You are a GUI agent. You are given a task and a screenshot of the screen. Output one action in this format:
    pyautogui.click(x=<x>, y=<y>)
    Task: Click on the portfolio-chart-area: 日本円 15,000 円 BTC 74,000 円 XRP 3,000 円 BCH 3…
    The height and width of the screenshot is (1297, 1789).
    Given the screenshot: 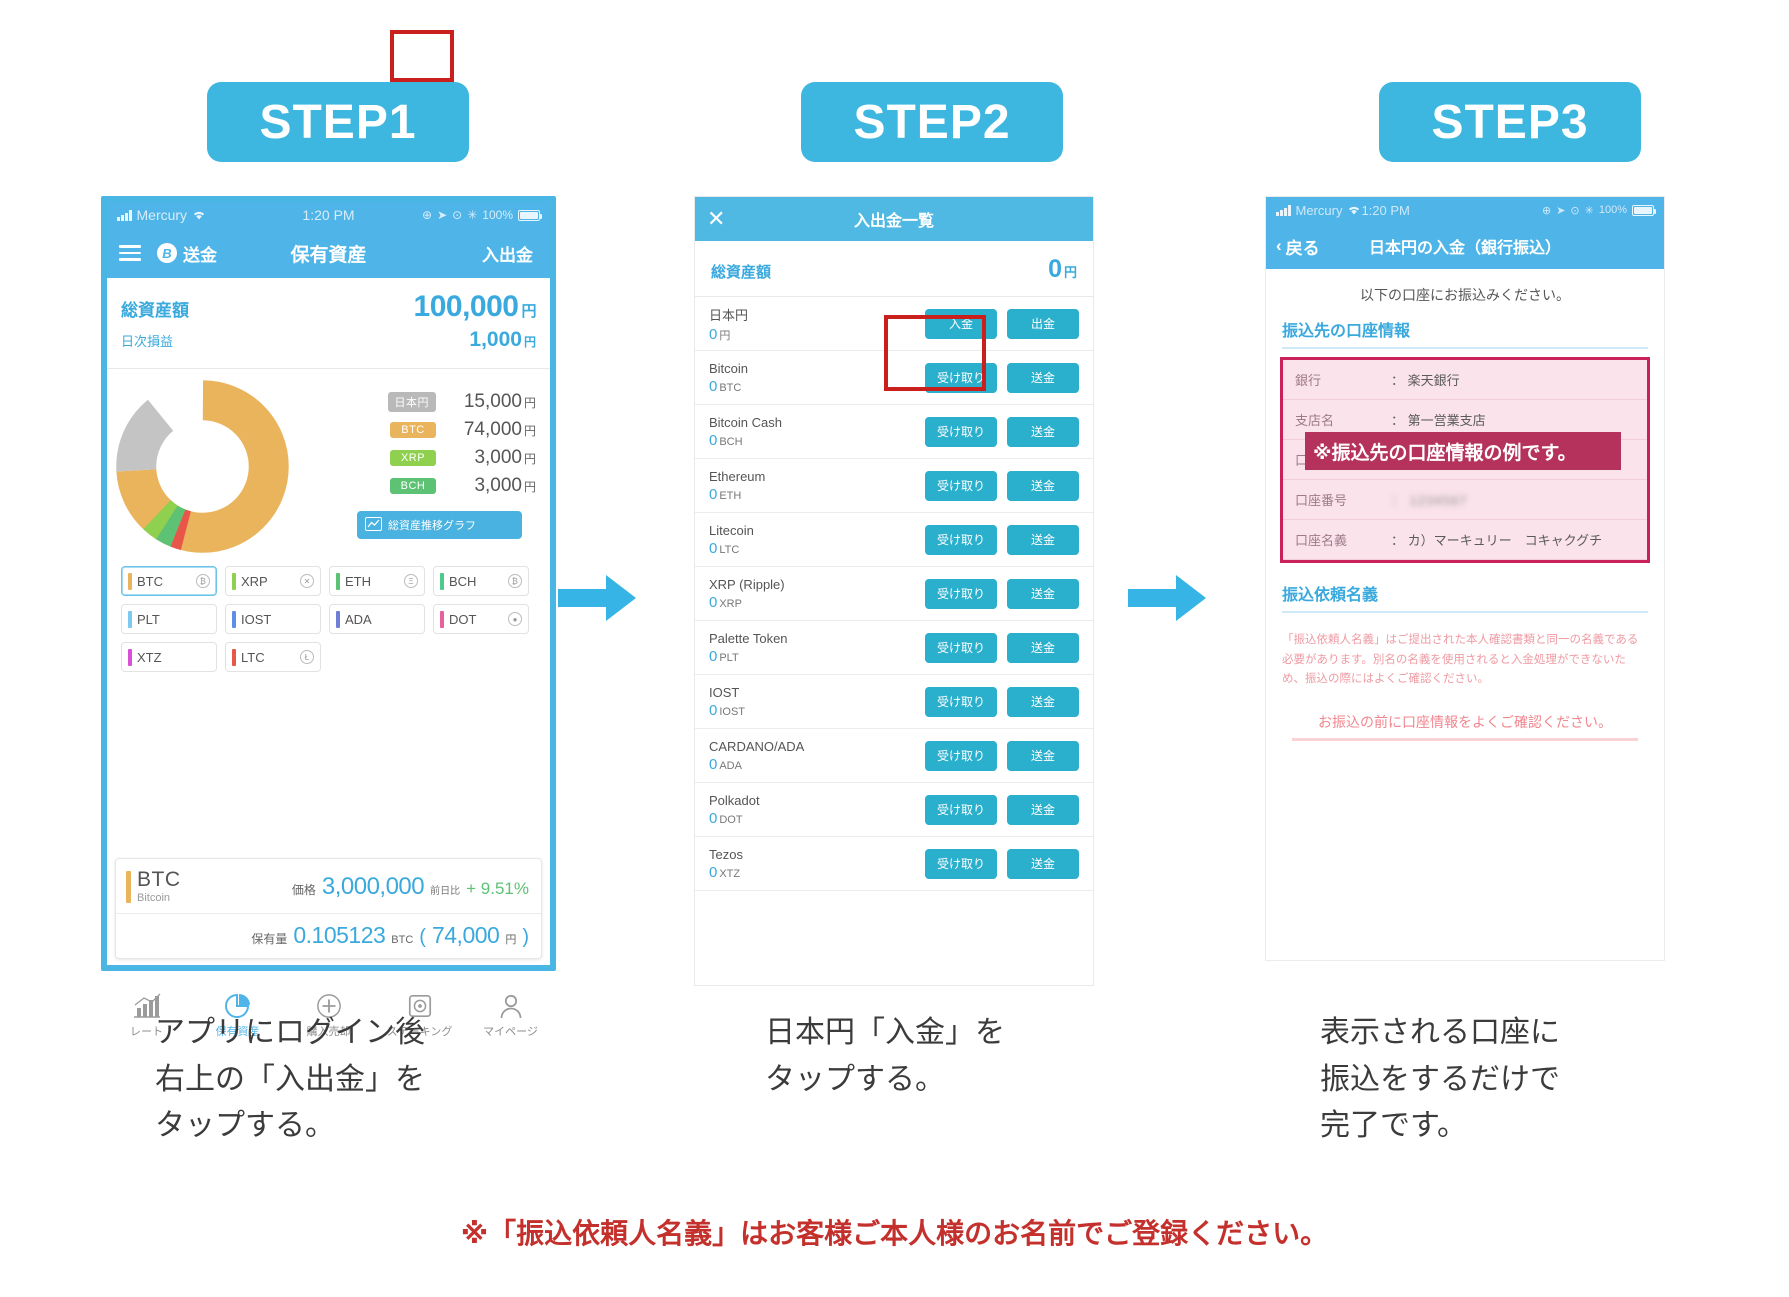 What is the action you would take?
    pyautogui.click(x=328, y=461)
    